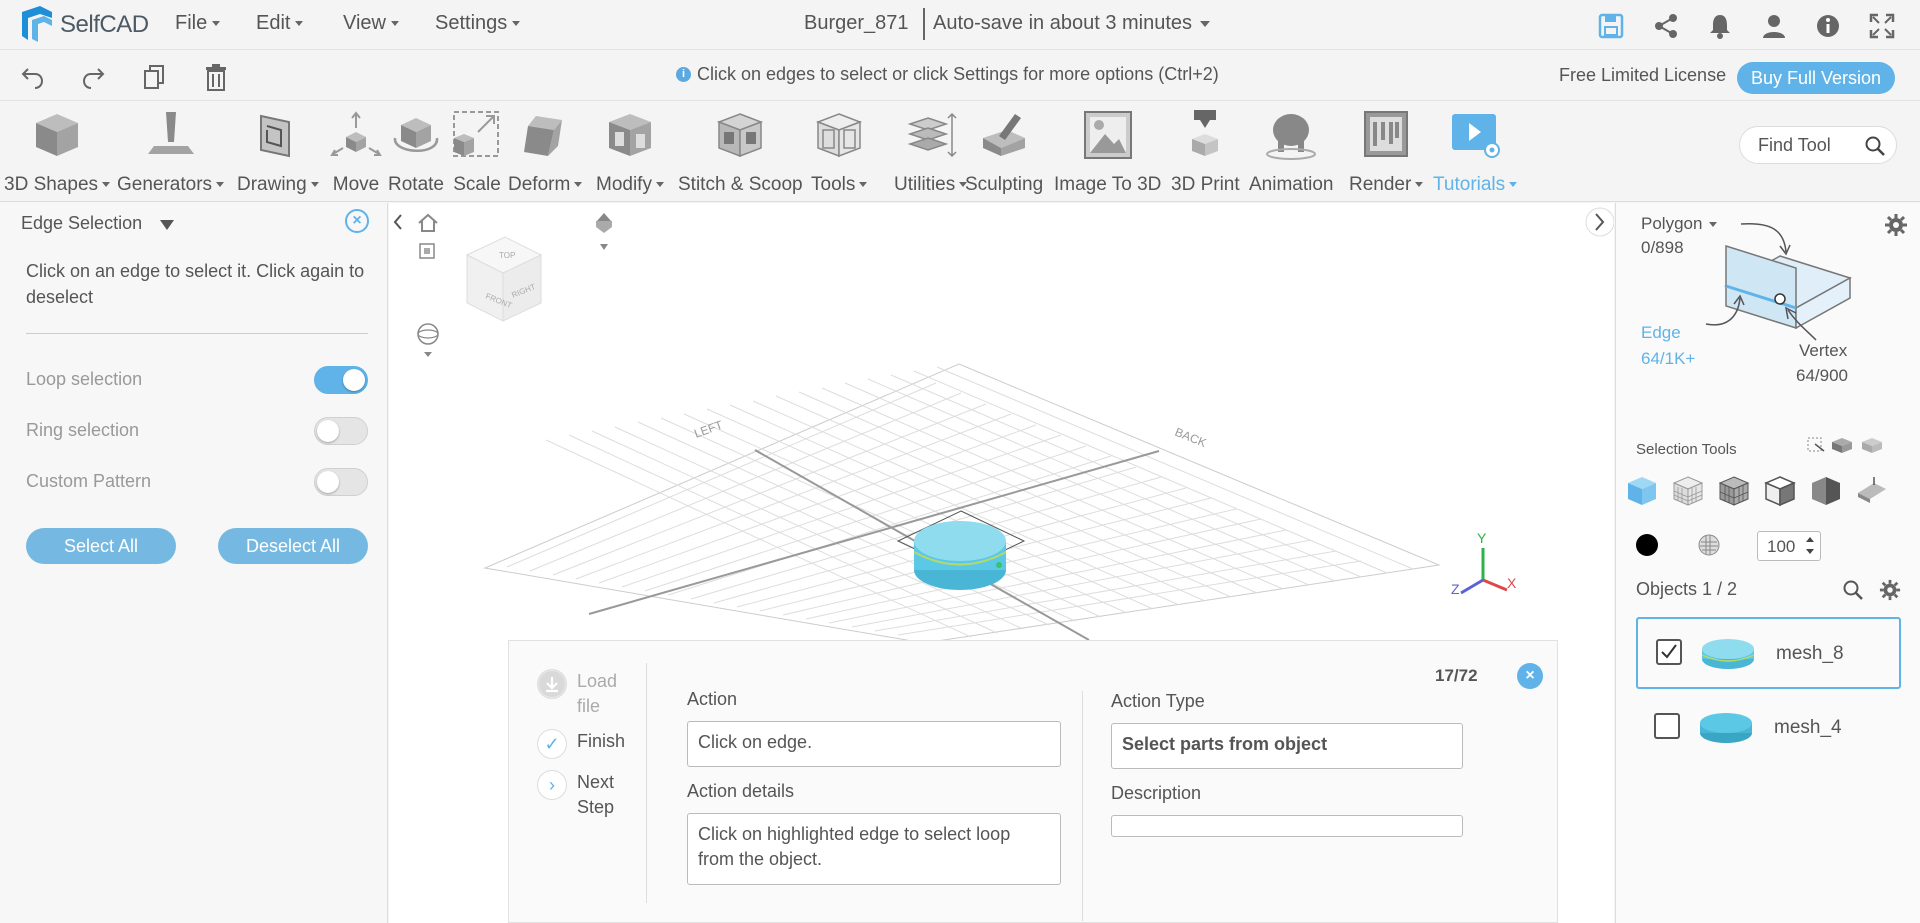 The width and height of the screenshot is (1920, 923). I want to click on loop-selection-toggle, so click(341, 380).